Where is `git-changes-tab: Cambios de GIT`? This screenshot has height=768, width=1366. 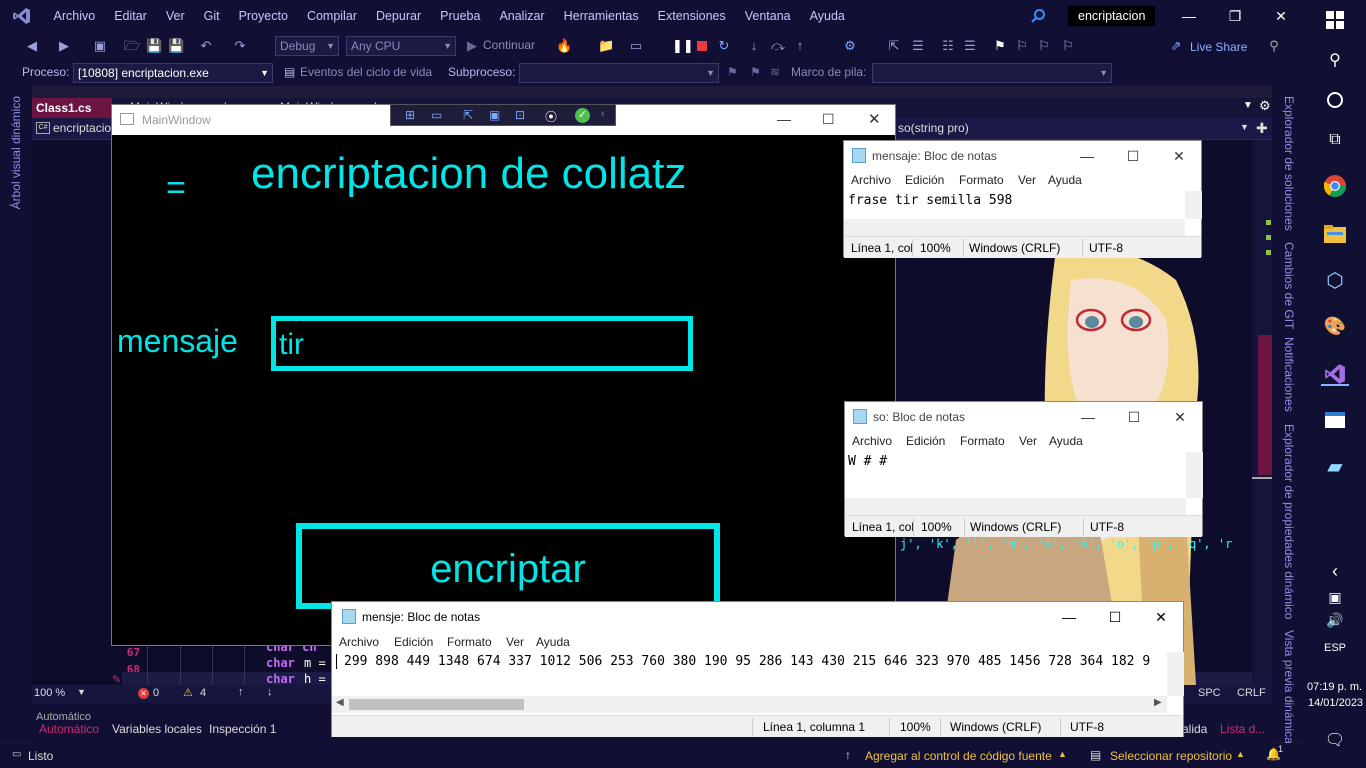 git-changes-tab: Cambios de GIT is located at coordinates (1289, 285).